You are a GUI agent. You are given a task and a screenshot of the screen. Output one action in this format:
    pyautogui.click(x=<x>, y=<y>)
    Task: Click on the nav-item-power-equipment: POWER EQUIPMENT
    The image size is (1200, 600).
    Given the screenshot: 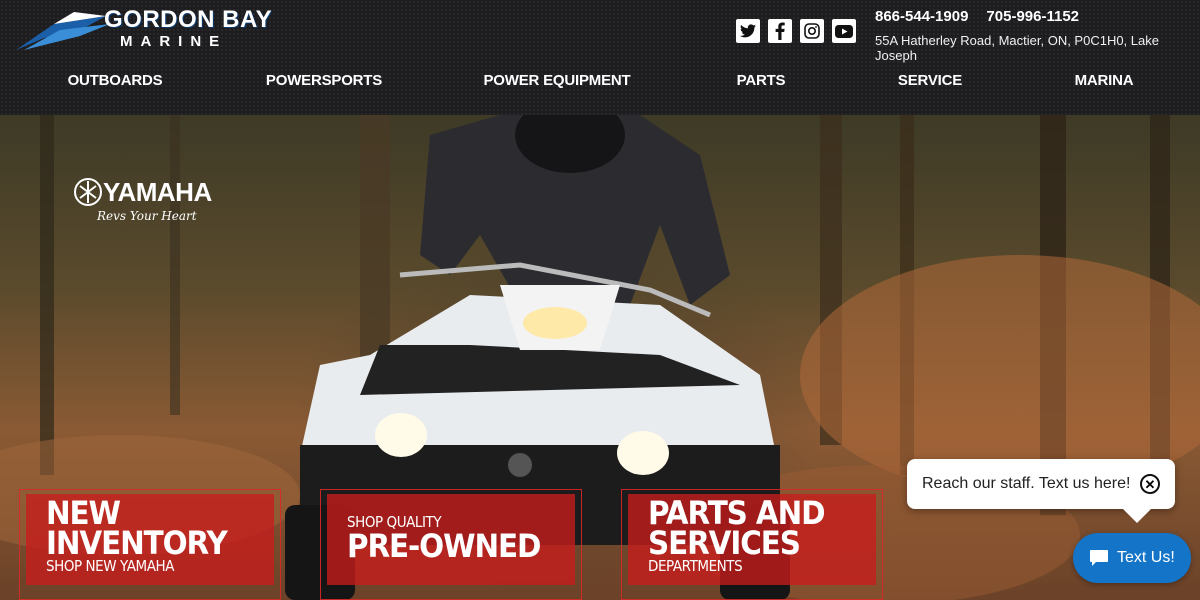 What is the action you would take?
    pyautogui.click(x=556, y=80)
    